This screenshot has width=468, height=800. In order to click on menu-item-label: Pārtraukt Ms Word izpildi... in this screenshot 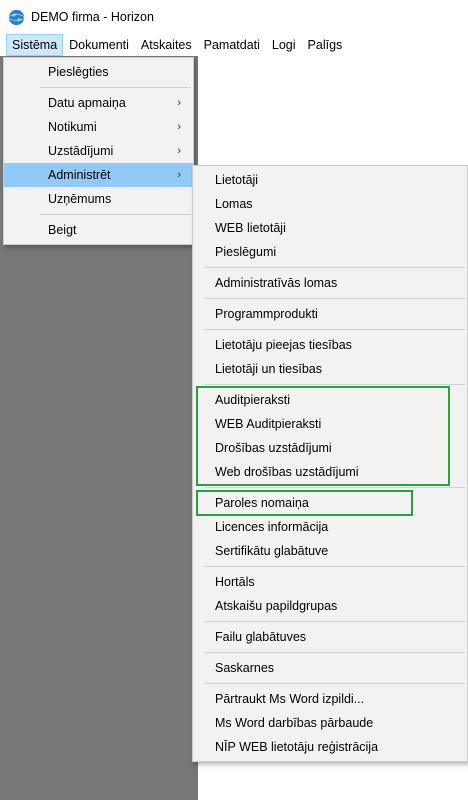, I will do `click(290, 699)`.